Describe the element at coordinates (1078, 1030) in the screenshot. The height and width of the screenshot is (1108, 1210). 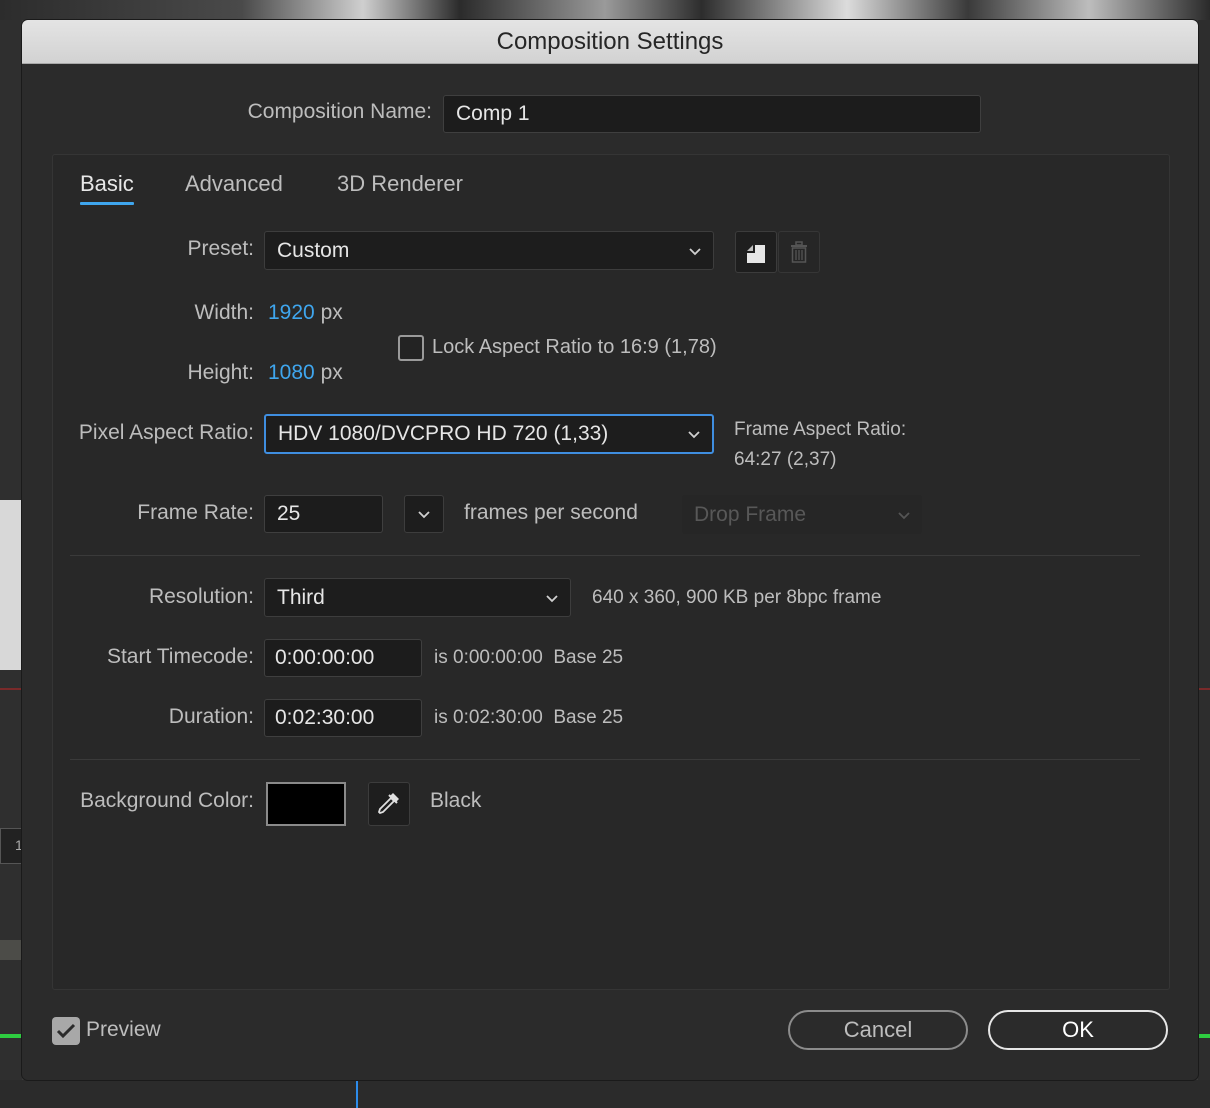
I see `ok-button: OK` at that location.